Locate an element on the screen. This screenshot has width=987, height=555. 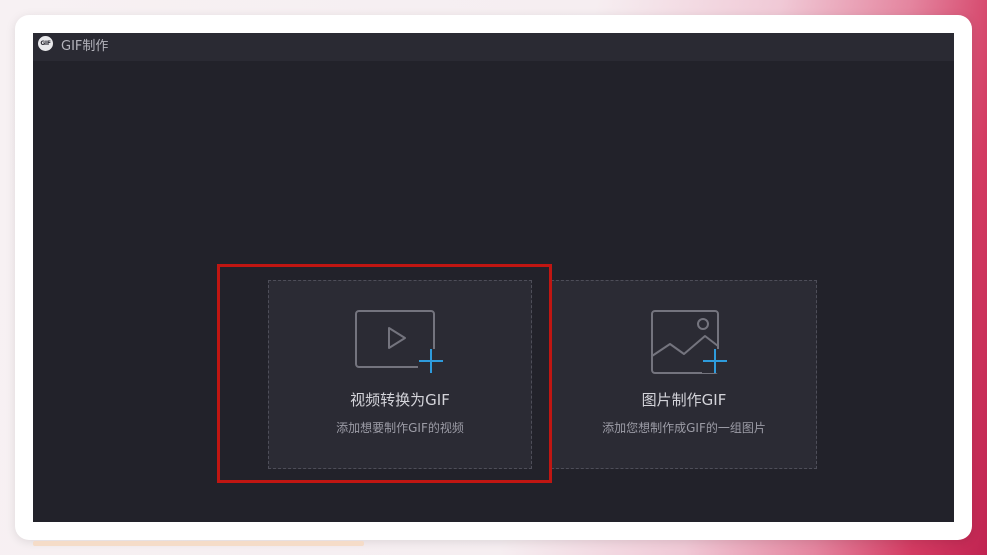
video-to-gif-card: 视频转换为GIF 添加想要制作GIF的视频 is located at coordinates (400, 374).